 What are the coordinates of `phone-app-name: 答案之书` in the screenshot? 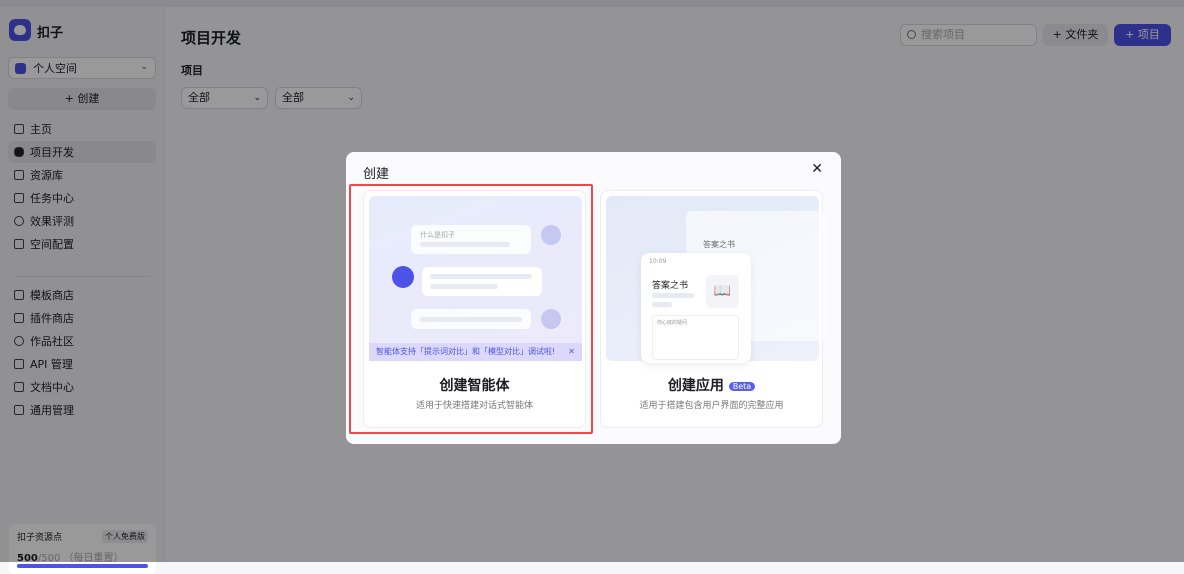 It's located at (670, 286).